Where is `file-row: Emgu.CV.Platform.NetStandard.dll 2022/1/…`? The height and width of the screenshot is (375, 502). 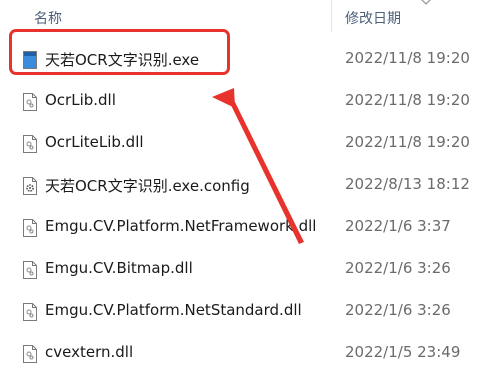 file-row: Emgu.CV.Platform.NetStandard.dll 2022/1/… is located at coordinates (251, 312).